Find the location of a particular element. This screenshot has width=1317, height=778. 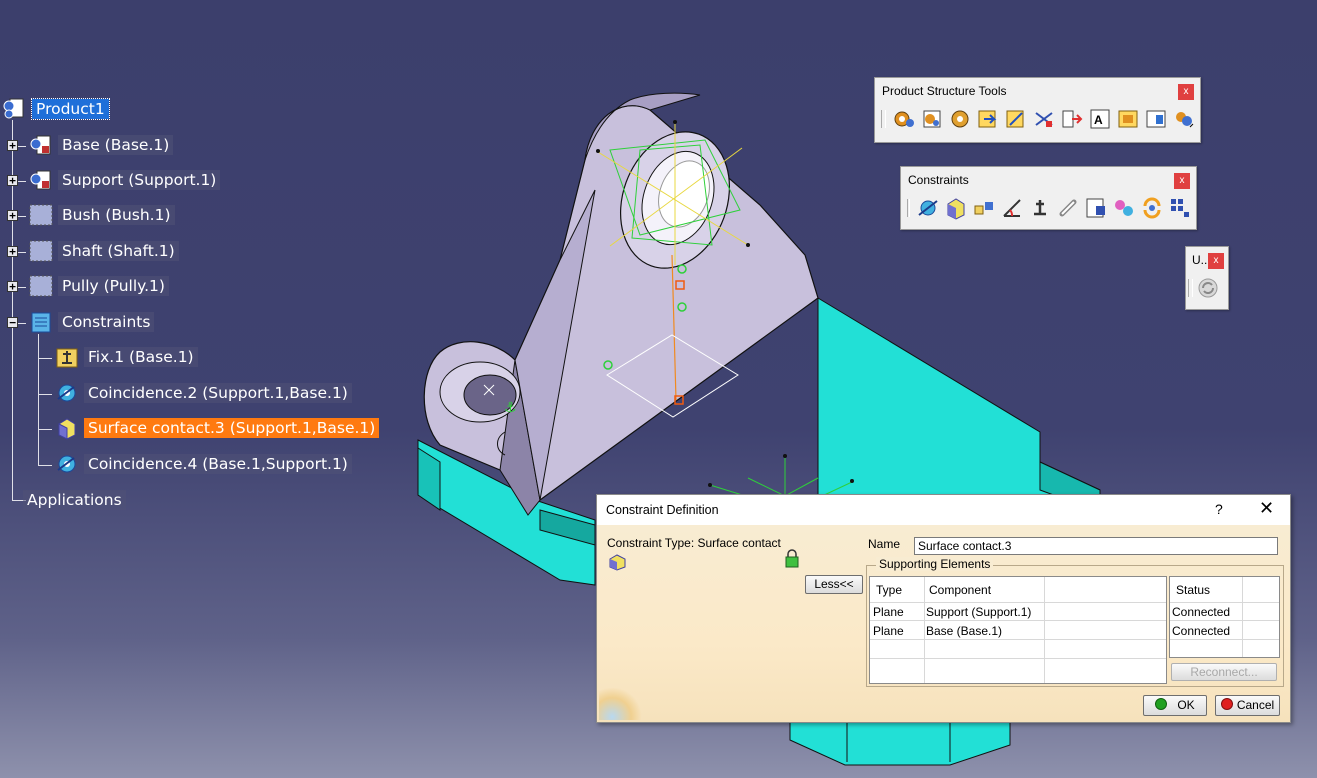

replace-component-icon is located at coordinates (1044, 119).